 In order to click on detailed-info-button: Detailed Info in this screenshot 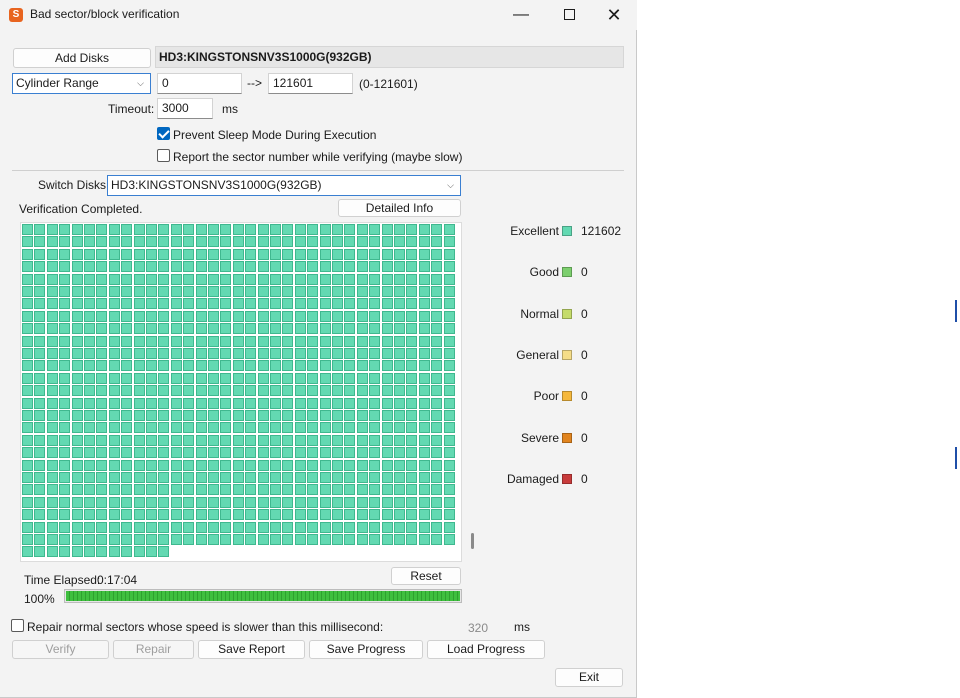, I will do `click(399, 208)`.